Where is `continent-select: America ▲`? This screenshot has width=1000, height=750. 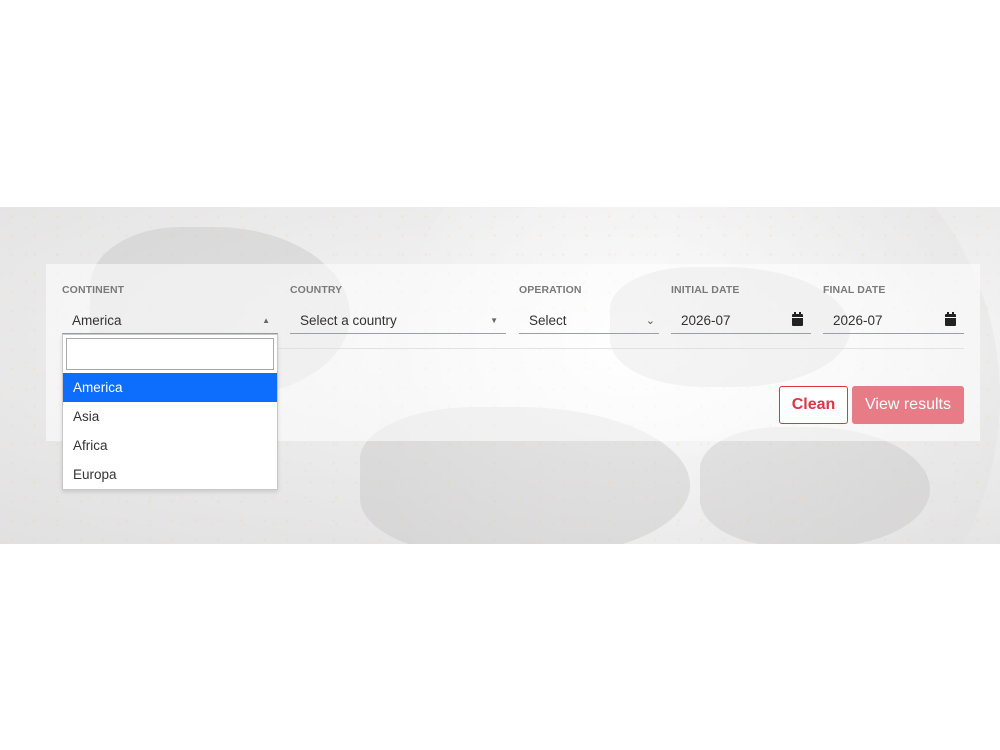
continent-select: America ▲ is located at coordinates (170, 320).